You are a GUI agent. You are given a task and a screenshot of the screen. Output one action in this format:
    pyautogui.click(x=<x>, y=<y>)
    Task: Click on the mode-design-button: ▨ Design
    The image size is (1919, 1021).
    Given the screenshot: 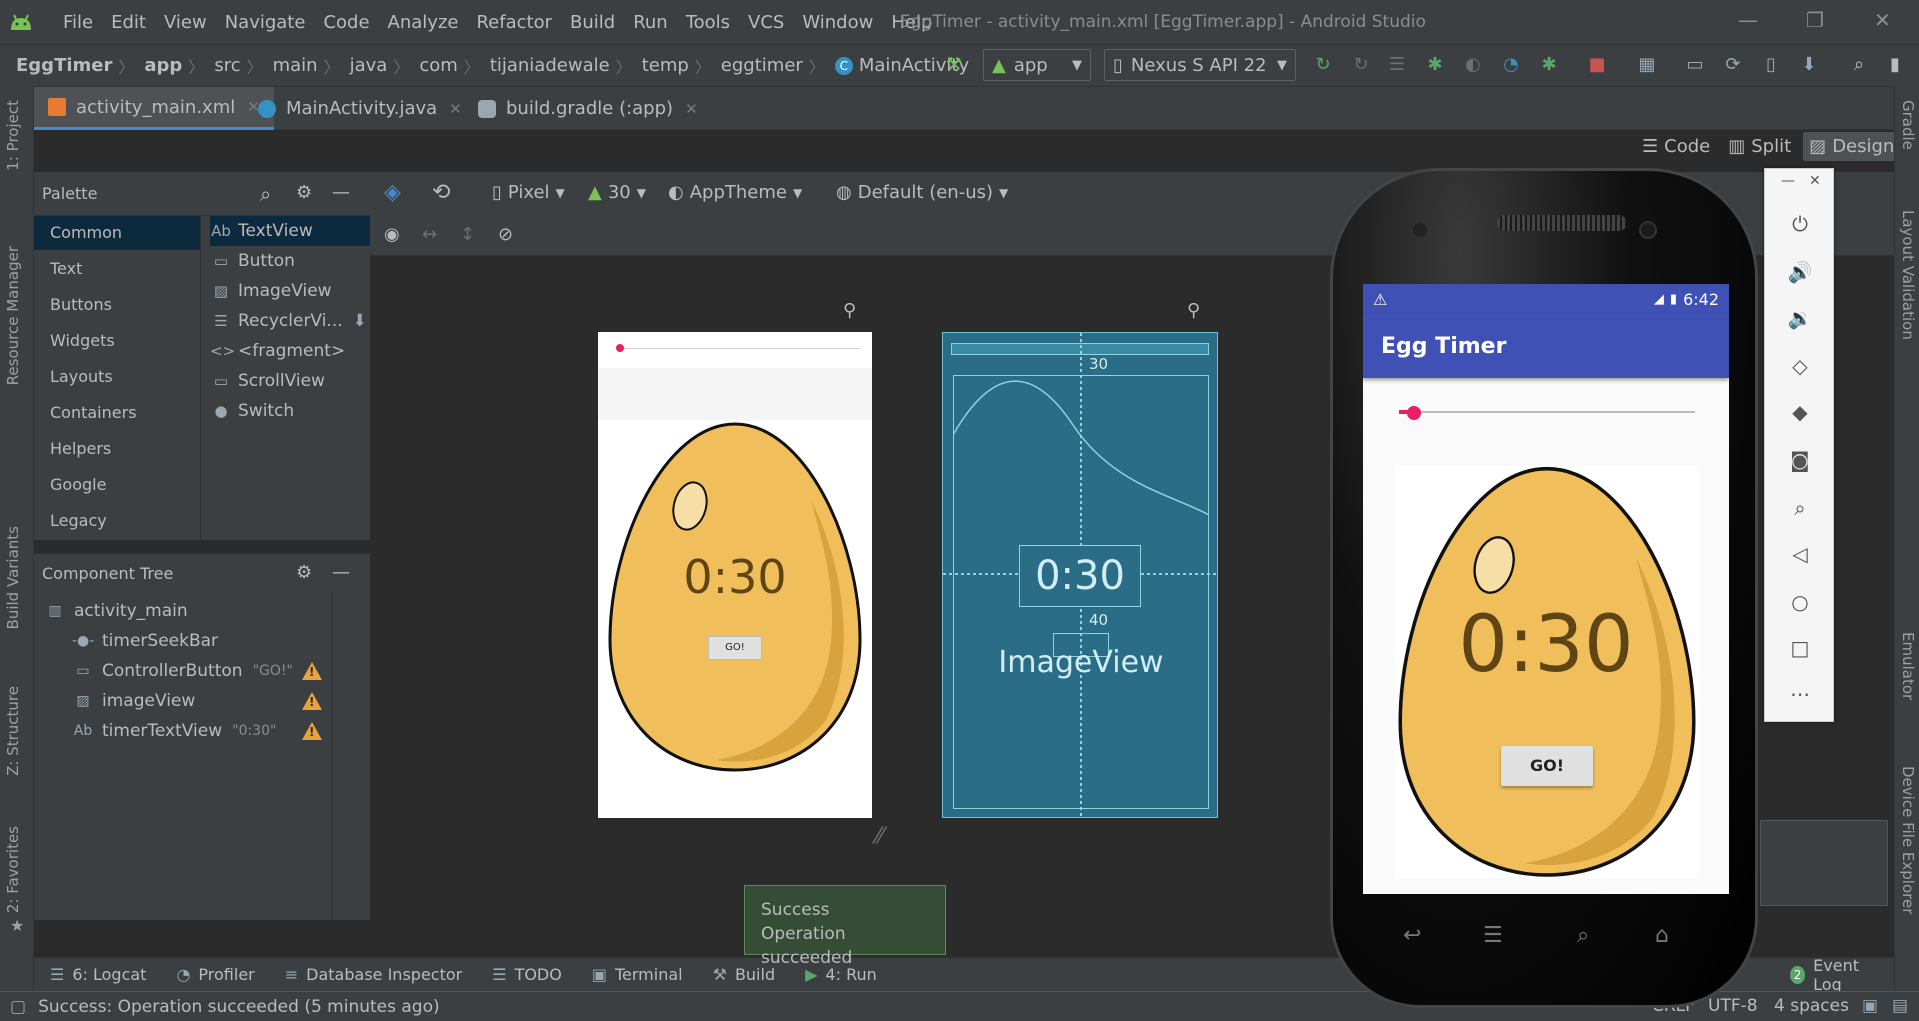 What is the action you would take?
    pyautogui.click(x=1852, y=146)
    